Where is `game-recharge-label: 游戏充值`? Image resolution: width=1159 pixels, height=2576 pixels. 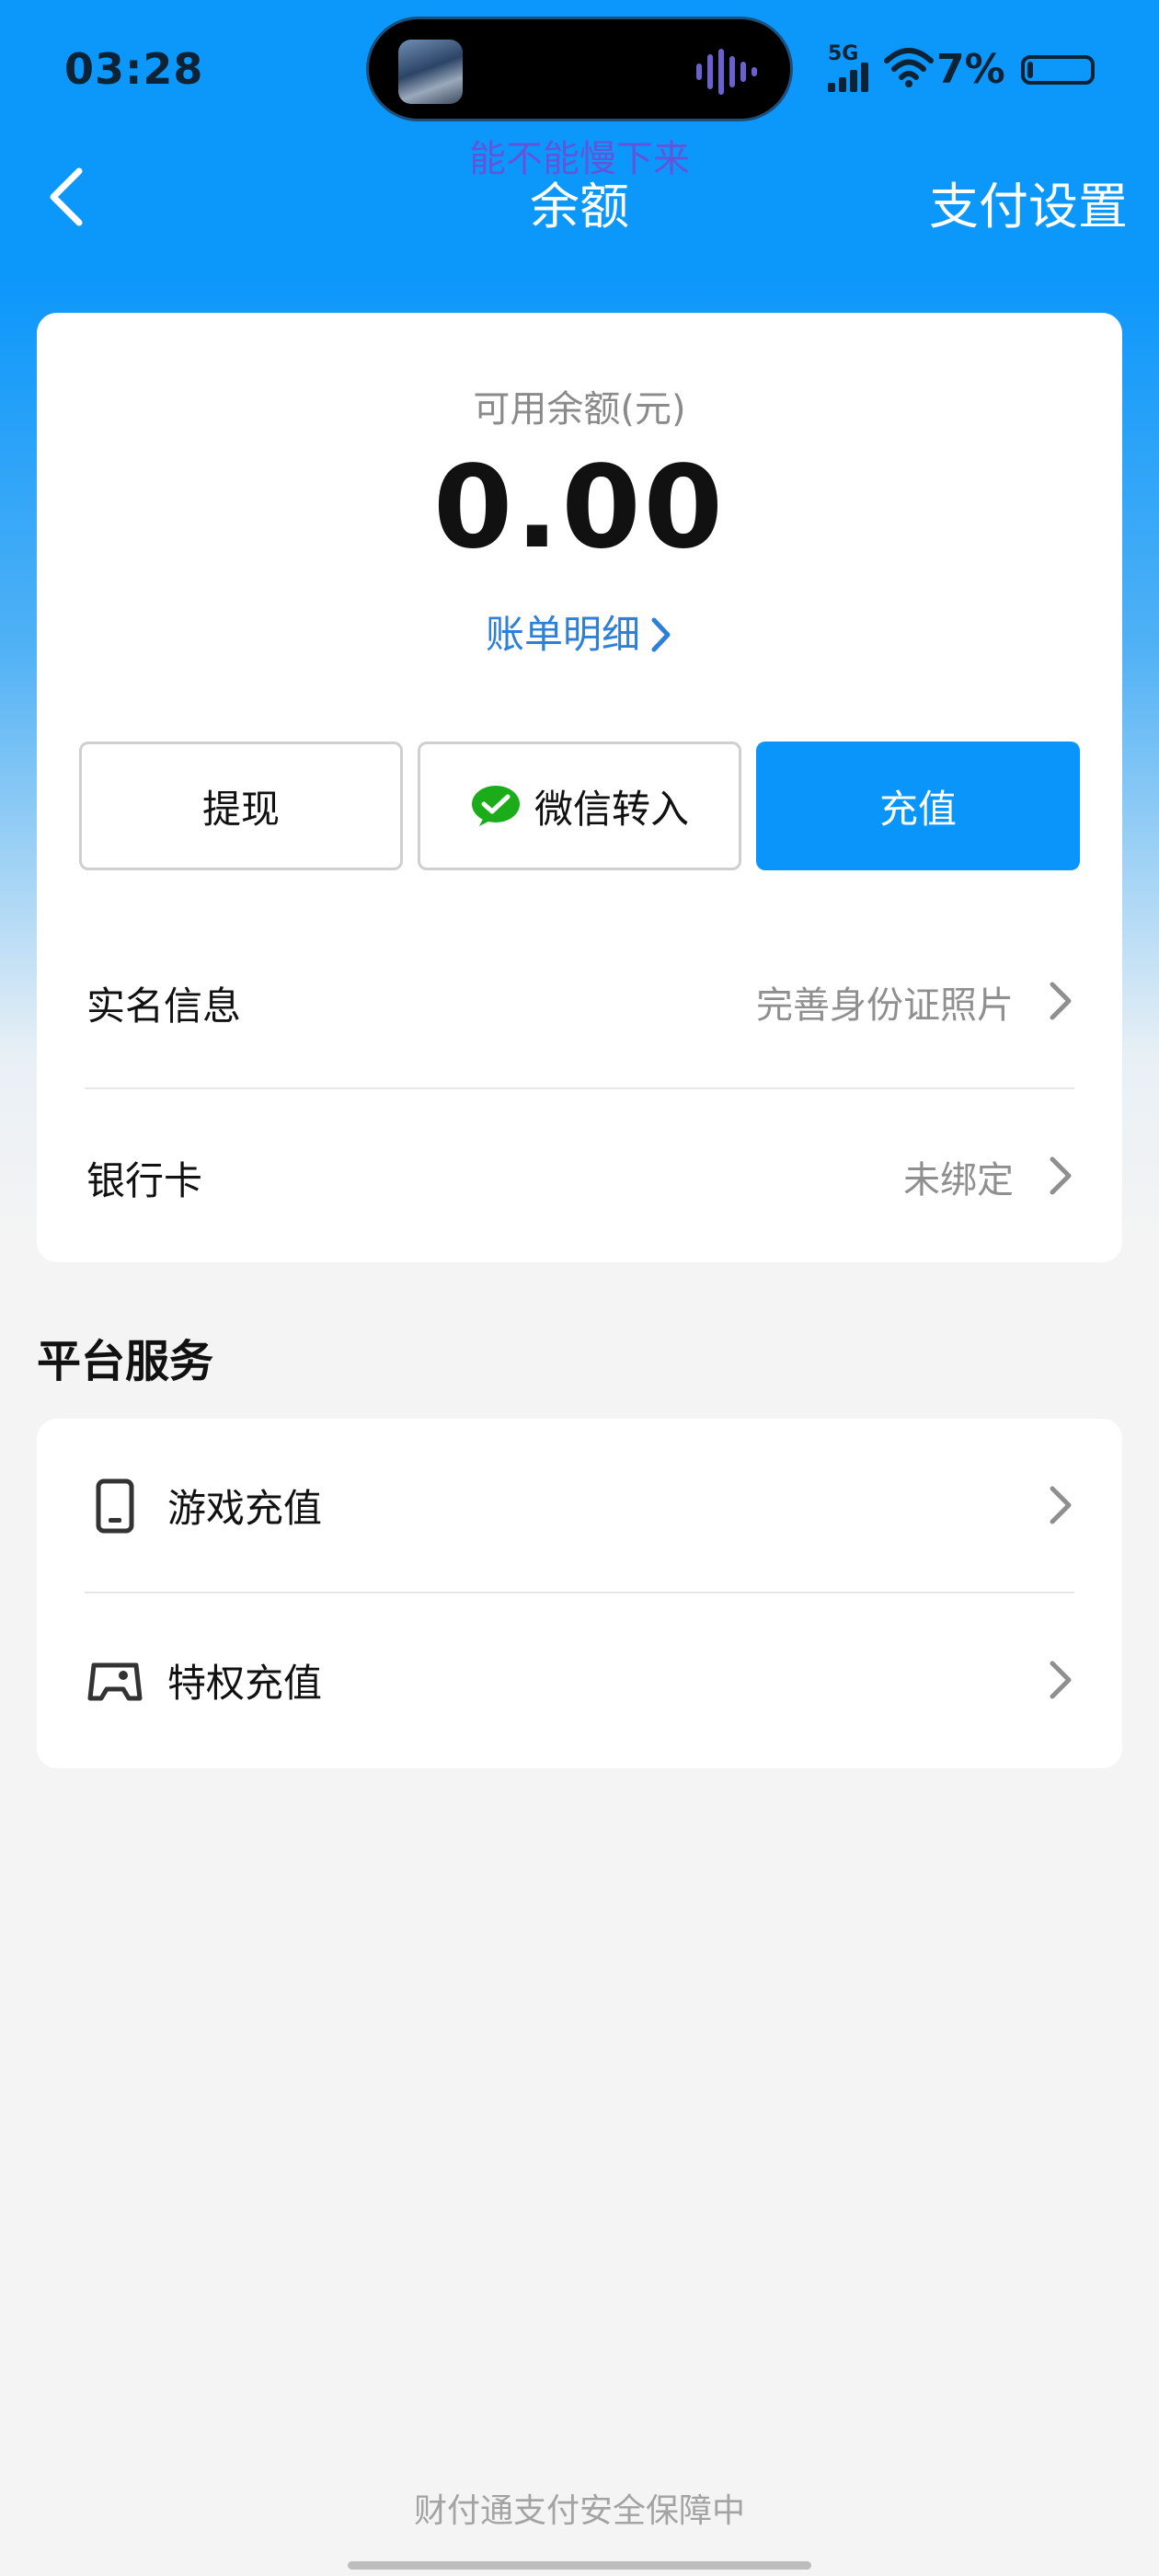
game-recharge-label: 游戏充值 is located at coordinates (245, 1508).